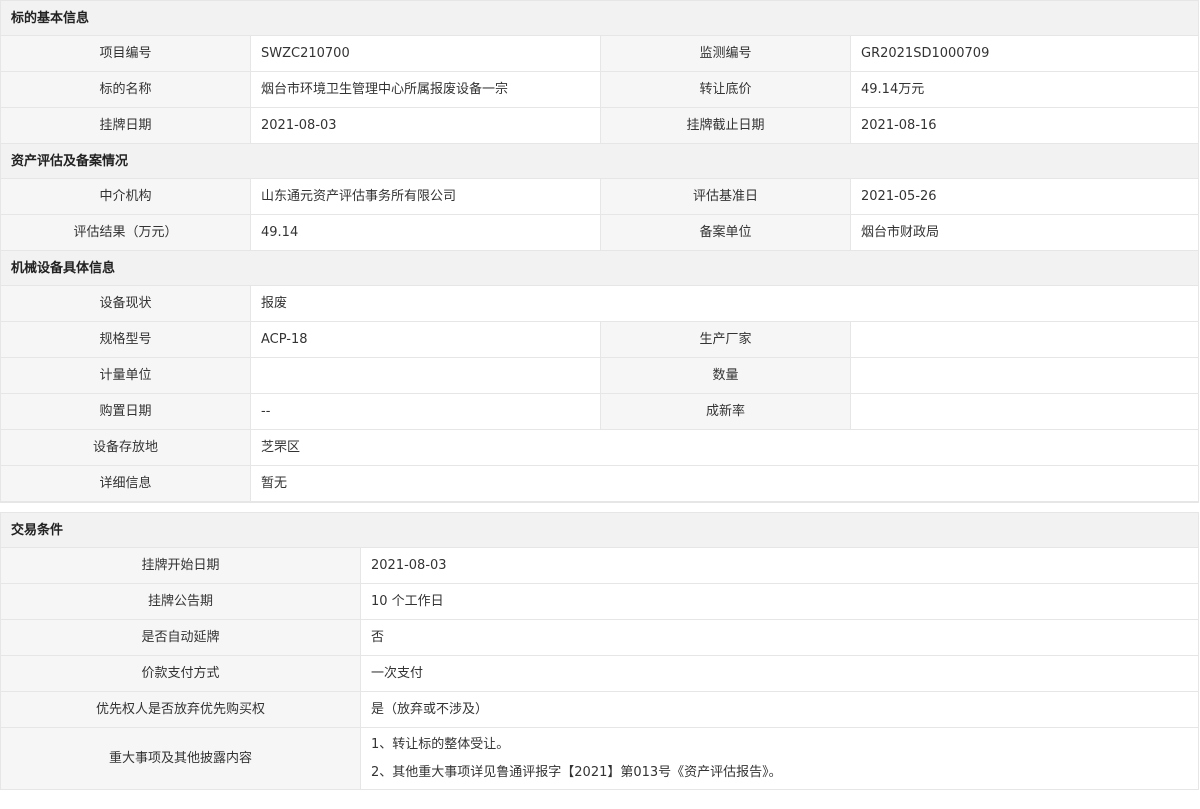 This screenshot has height=809, width=1200. I want to click on label-asset-name: 标的名称, so click(125, 89).